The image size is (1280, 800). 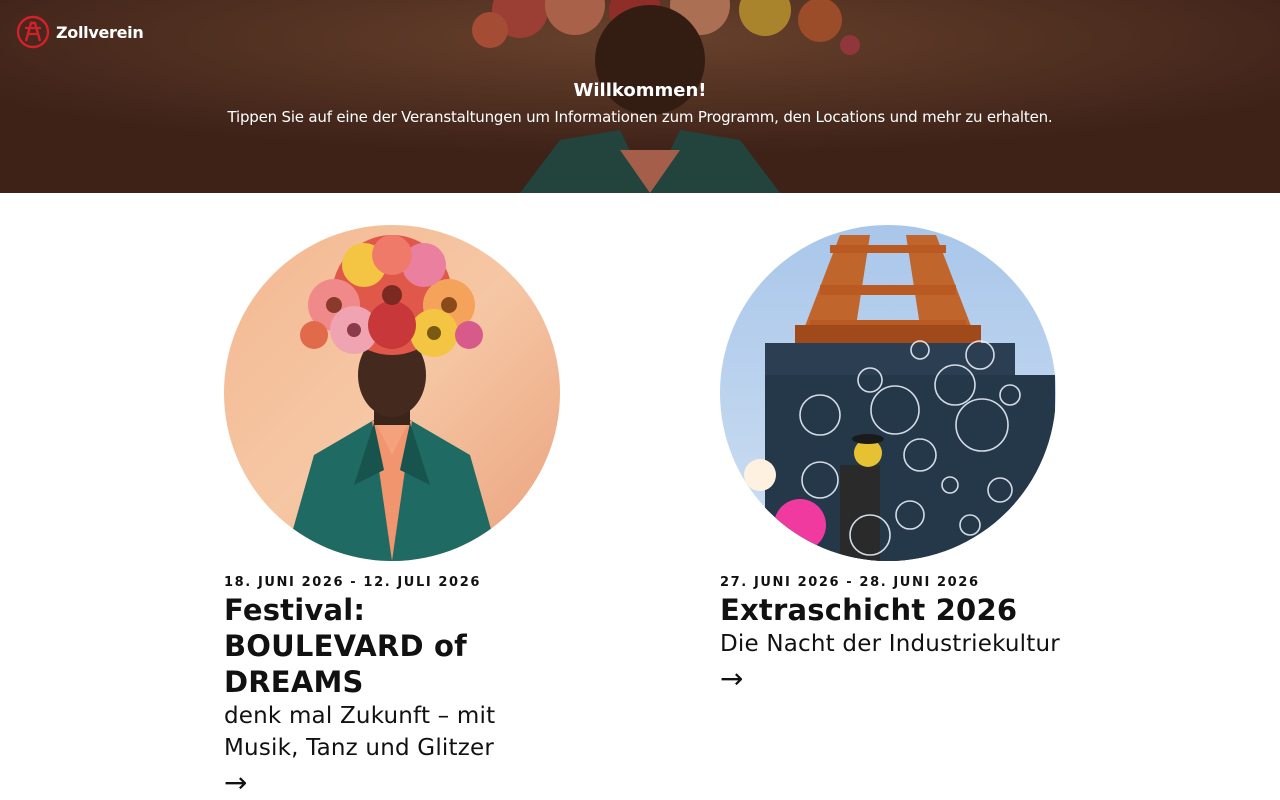 I want to click on zollverein-logo: Zollverein, so click(x=80, y=32).